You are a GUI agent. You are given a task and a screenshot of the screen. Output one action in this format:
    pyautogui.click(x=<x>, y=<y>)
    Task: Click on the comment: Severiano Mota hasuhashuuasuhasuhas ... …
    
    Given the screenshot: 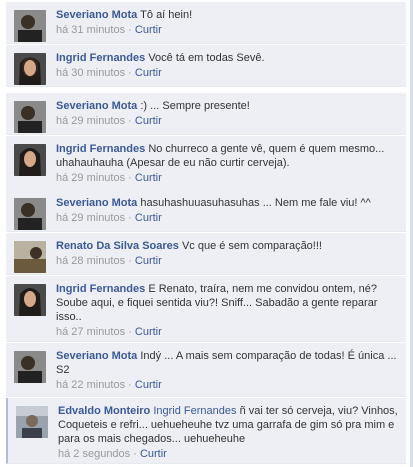 What is the action you would take?
    pyautogui.click(x=206, y=211)
    